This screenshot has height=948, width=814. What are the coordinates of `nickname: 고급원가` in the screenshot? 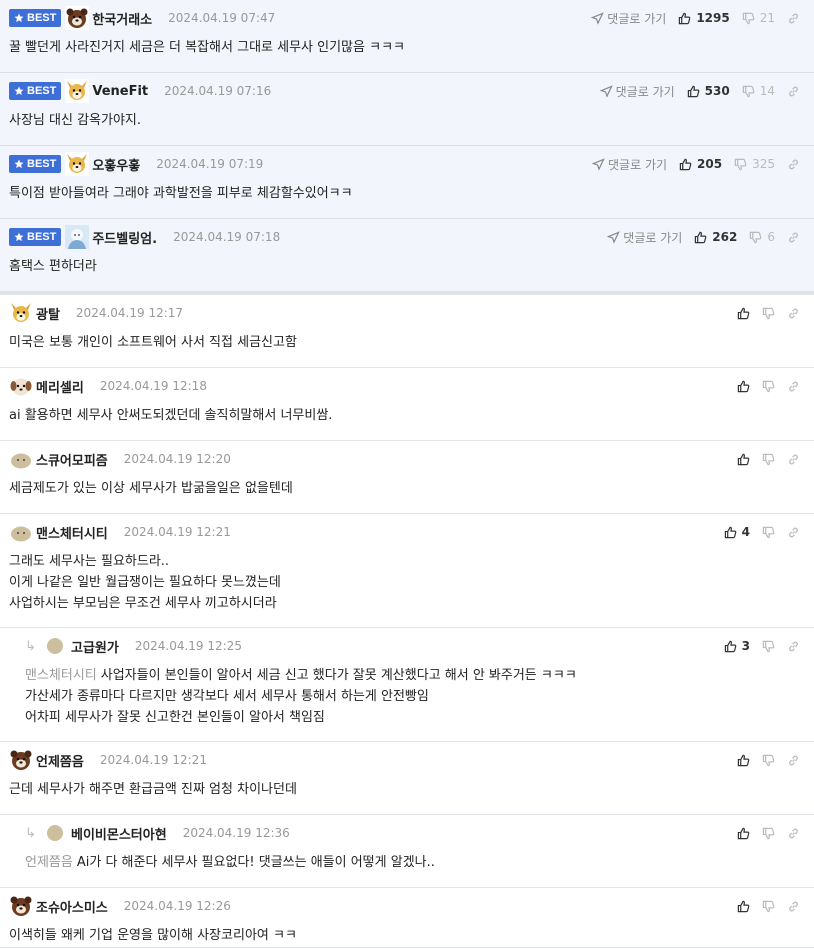 It's located at (95, 646).